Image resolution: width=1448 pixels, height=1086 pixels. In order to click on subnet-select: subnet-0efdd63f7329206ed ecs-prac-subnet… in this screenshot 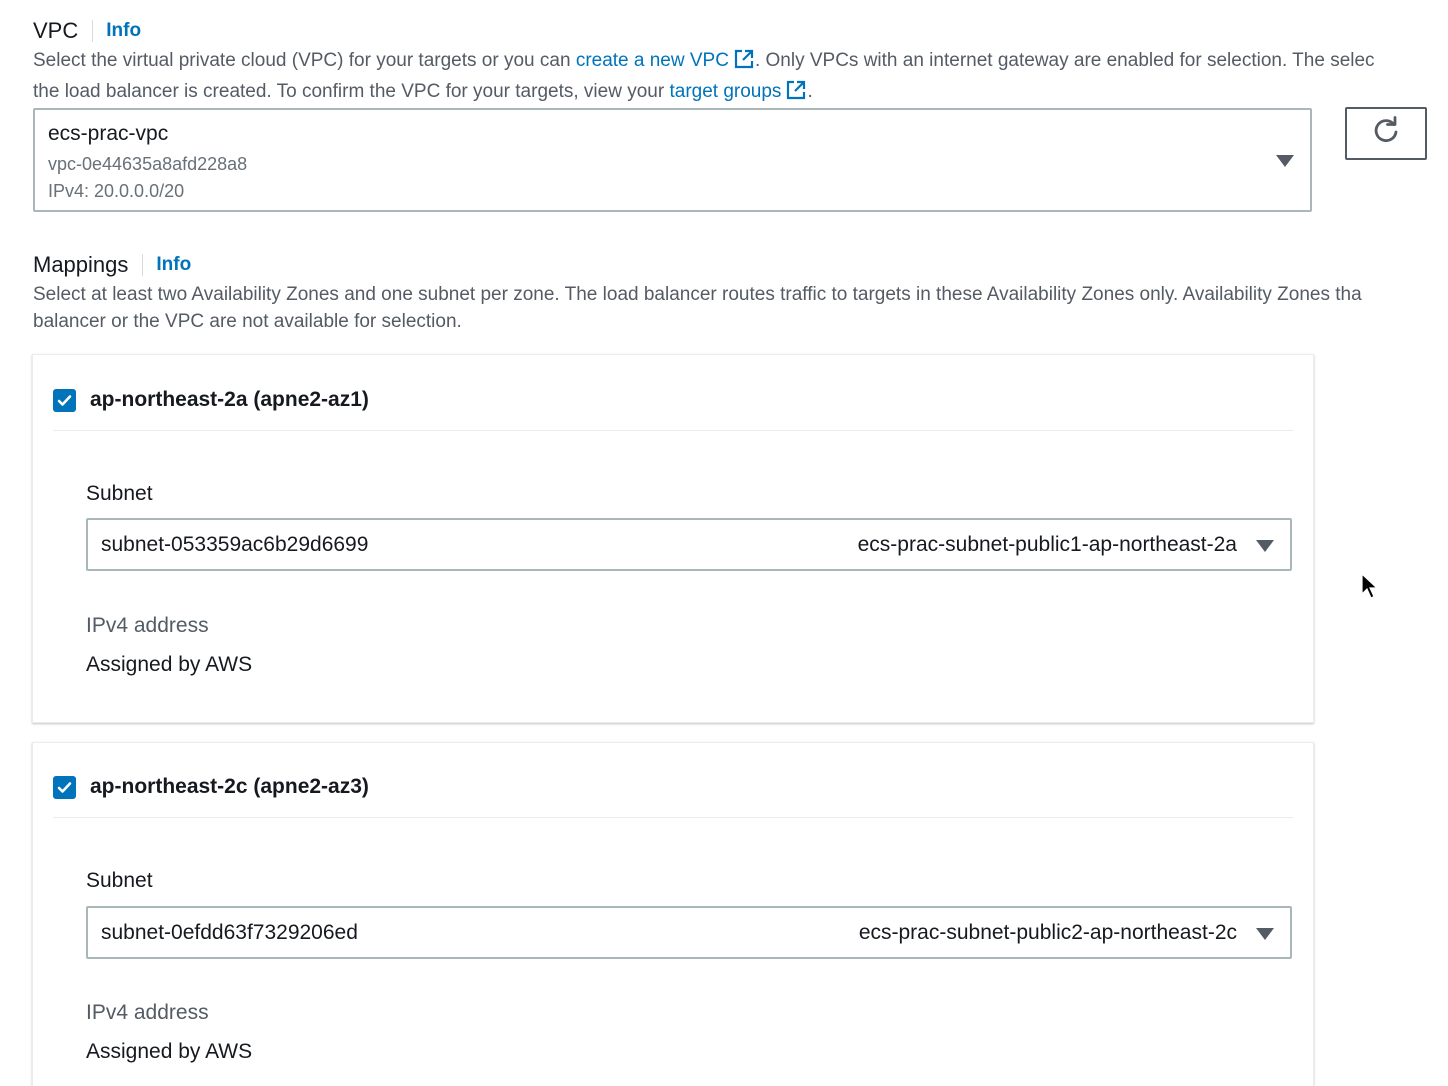, I will do `click(689, 932)`.